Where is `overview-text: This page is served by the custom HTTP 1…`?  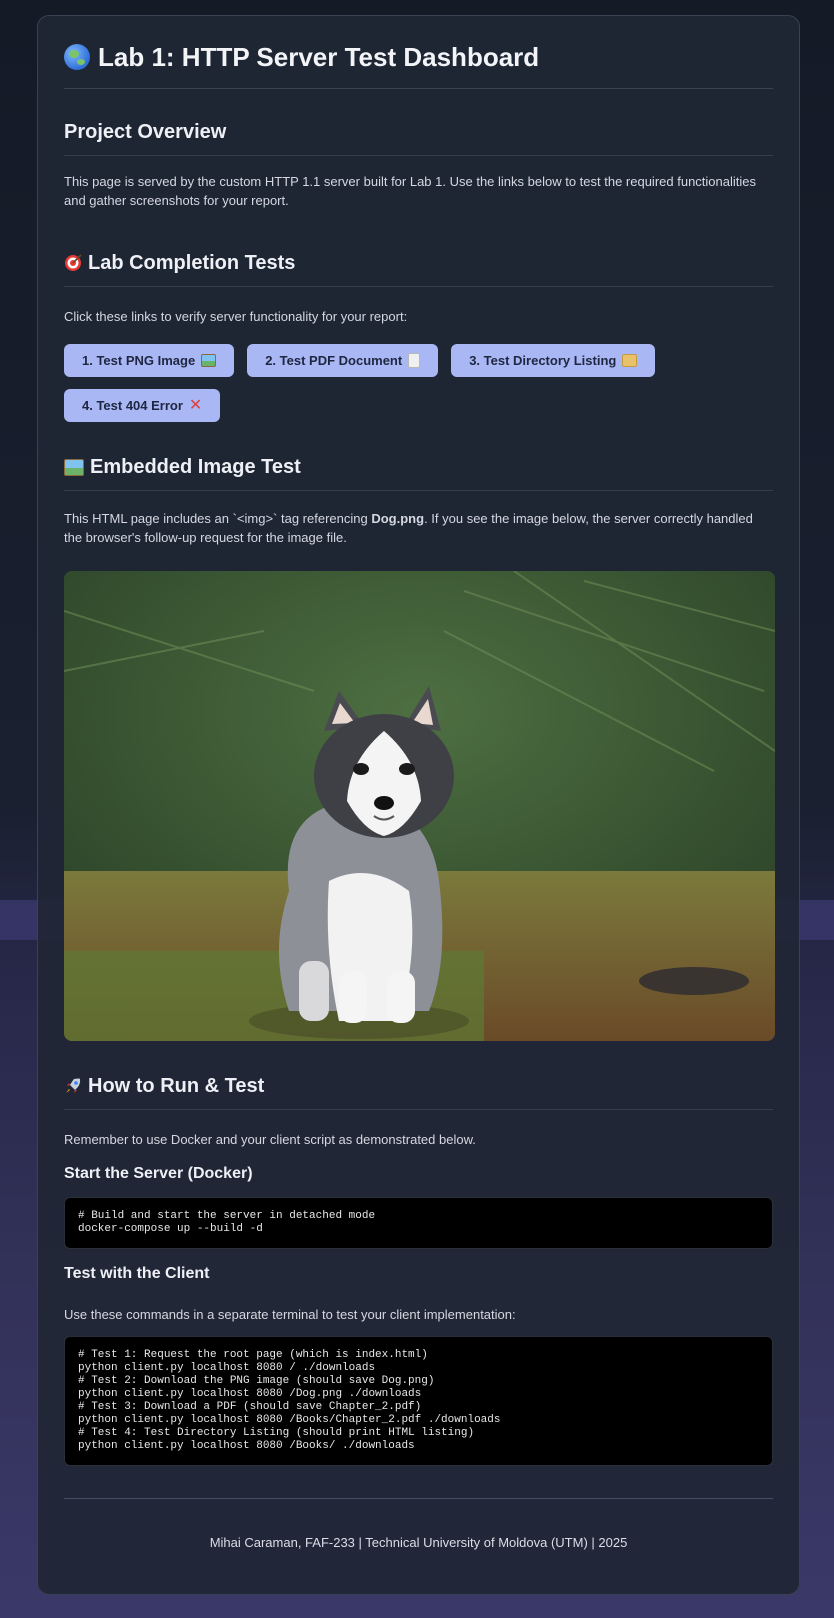
overview-text: This page is served by the custom HTTP 1… is located at coordinates (410, 191).